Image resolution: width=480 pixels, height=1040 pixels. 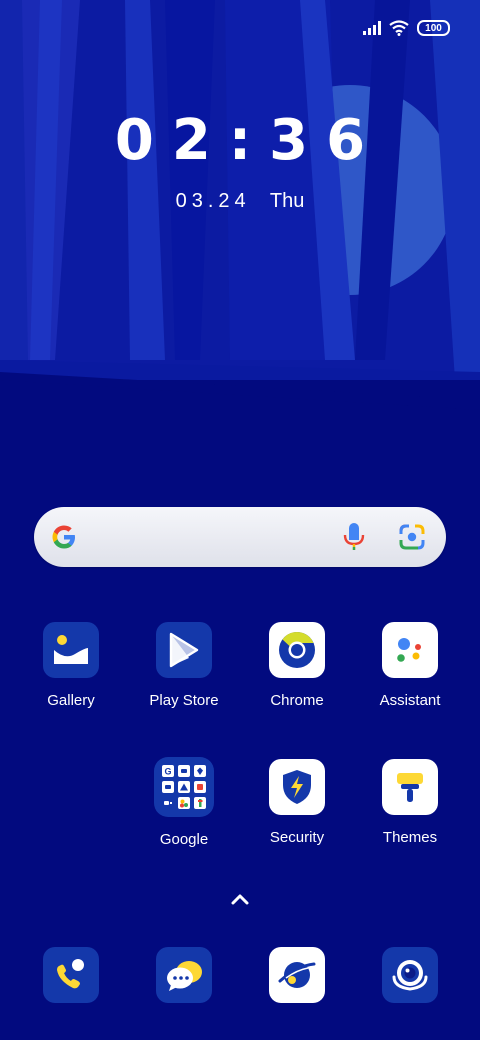 I want to click on chrome-icon, so click(x=297, y=650).